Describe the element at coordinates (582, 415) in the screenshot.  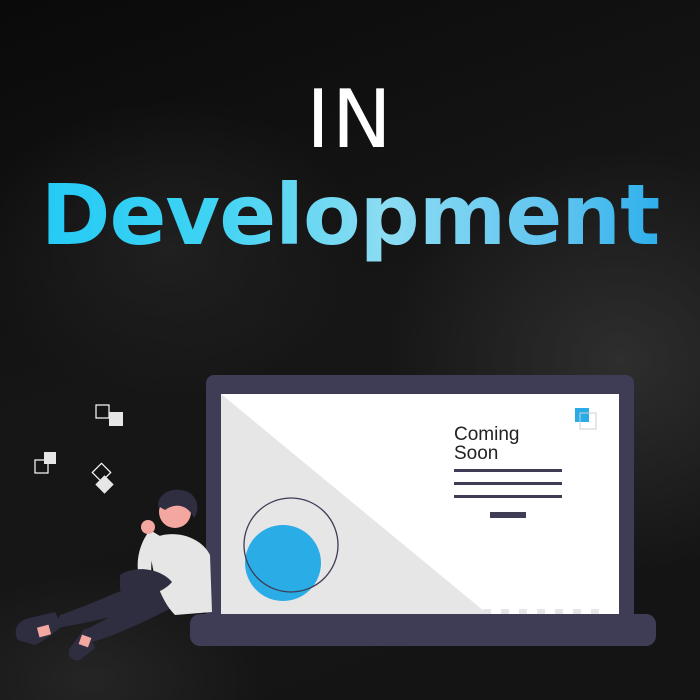
I see `screen-square-filled` at that location.